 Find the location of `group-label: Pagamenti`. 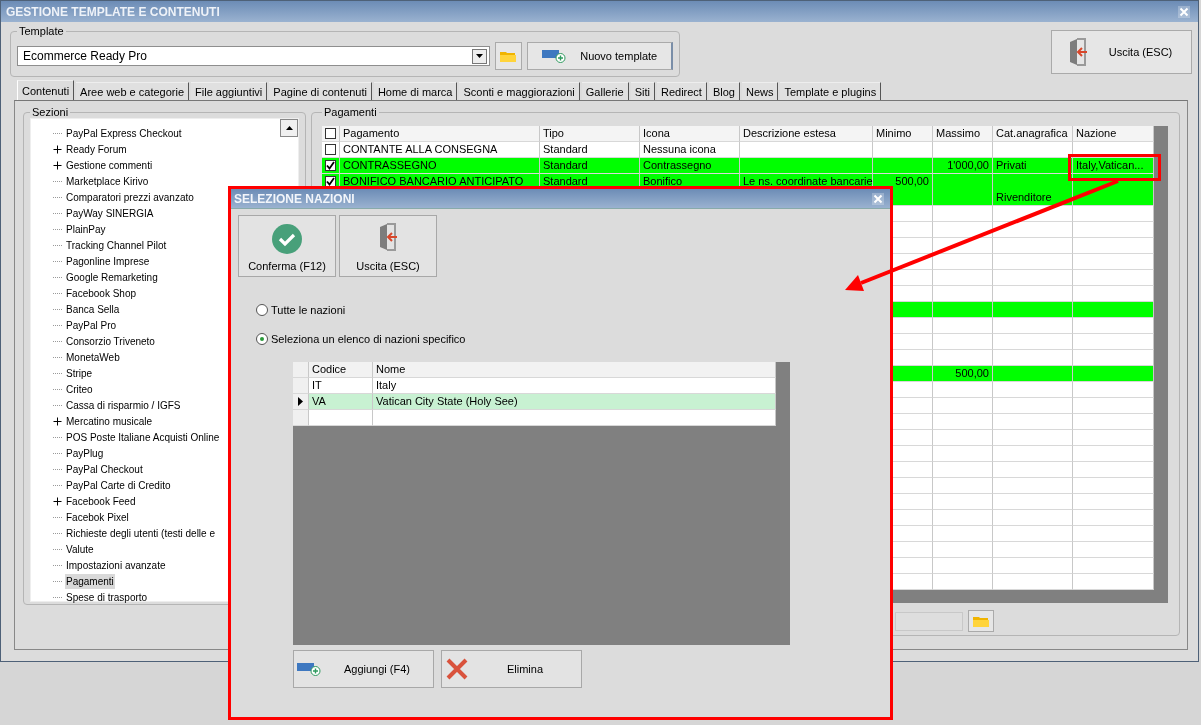

group-label: Pagamenti is located at coordinates (350, 112).